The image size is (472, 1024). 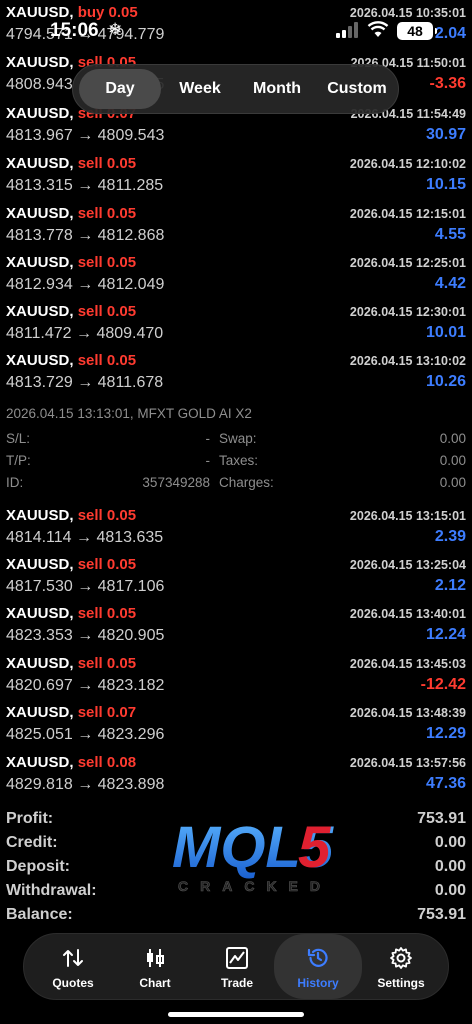 I want to click on trade-open-price: 4813.315, so click(x=39, y=185).